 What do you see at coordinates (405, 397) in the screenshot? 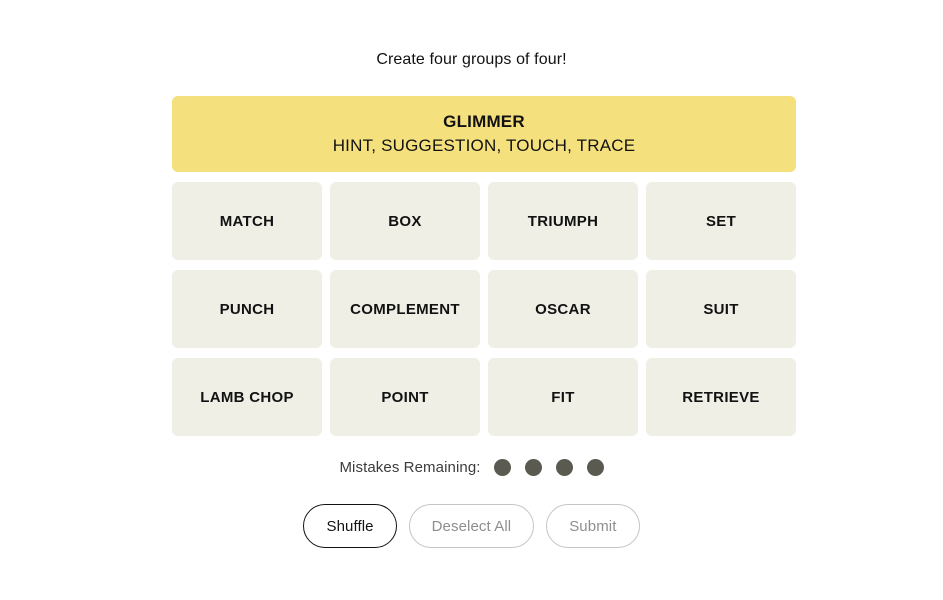
I see `word-tile: POINT` at bounding box center [405, 397].